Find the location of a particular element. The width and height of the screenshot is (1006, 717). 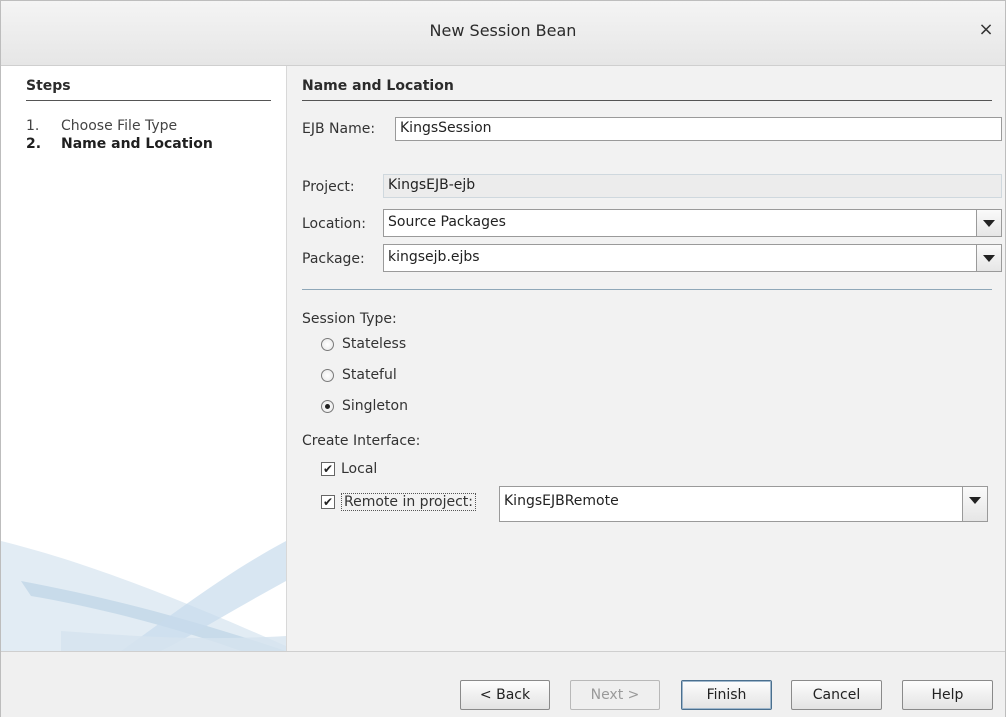

radio-label: Stateless is located at coordinates (374, 344).